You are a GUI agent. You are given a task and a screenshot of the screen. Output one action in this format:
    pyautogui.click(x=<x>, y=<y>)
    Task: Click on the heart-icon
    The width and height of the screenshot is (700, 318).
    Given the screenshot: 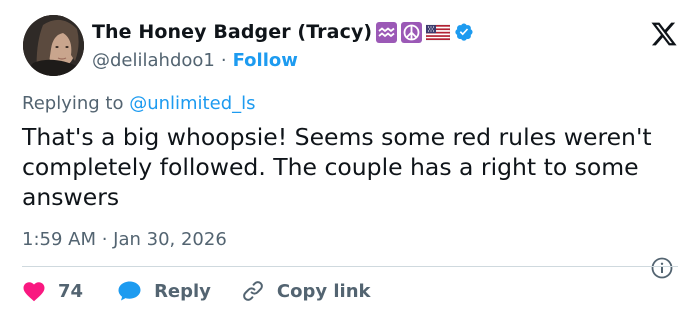 What is the action you would take?
    pyautogui.click(x=34, y=292)
    